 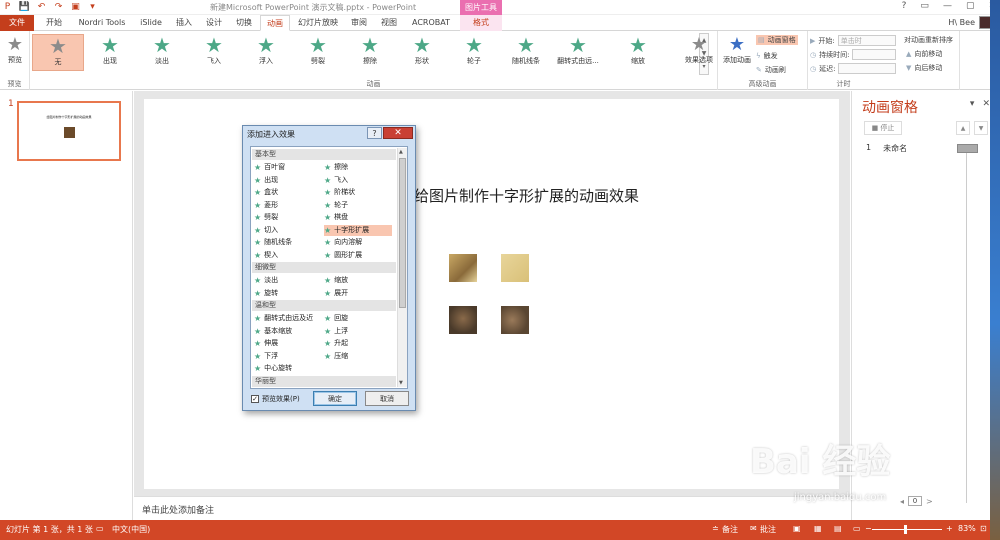 I want to click on effect-7: ★ 形状, so click(x=422, y=52).